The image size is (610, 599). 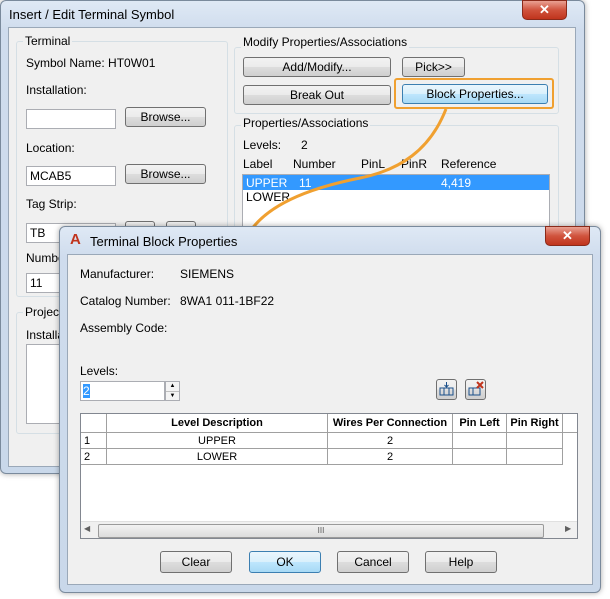 I want to click on grid-row-1-pin-left, so click(x=480, y=441).